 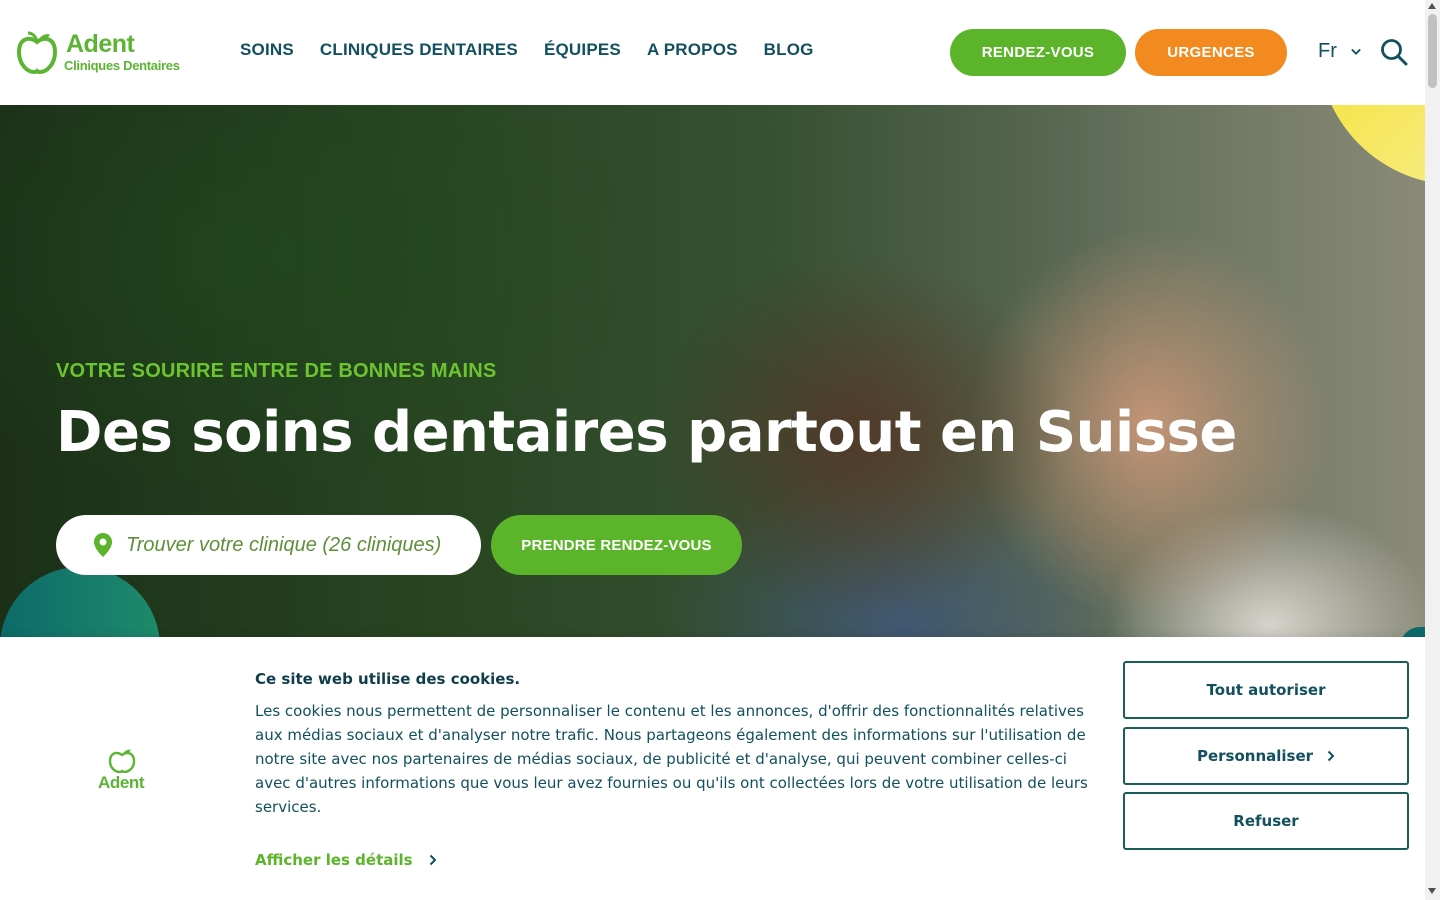 I want to click on hero-headline: Des soins dentaires partout en Suisse, so click(x=646, y=432).